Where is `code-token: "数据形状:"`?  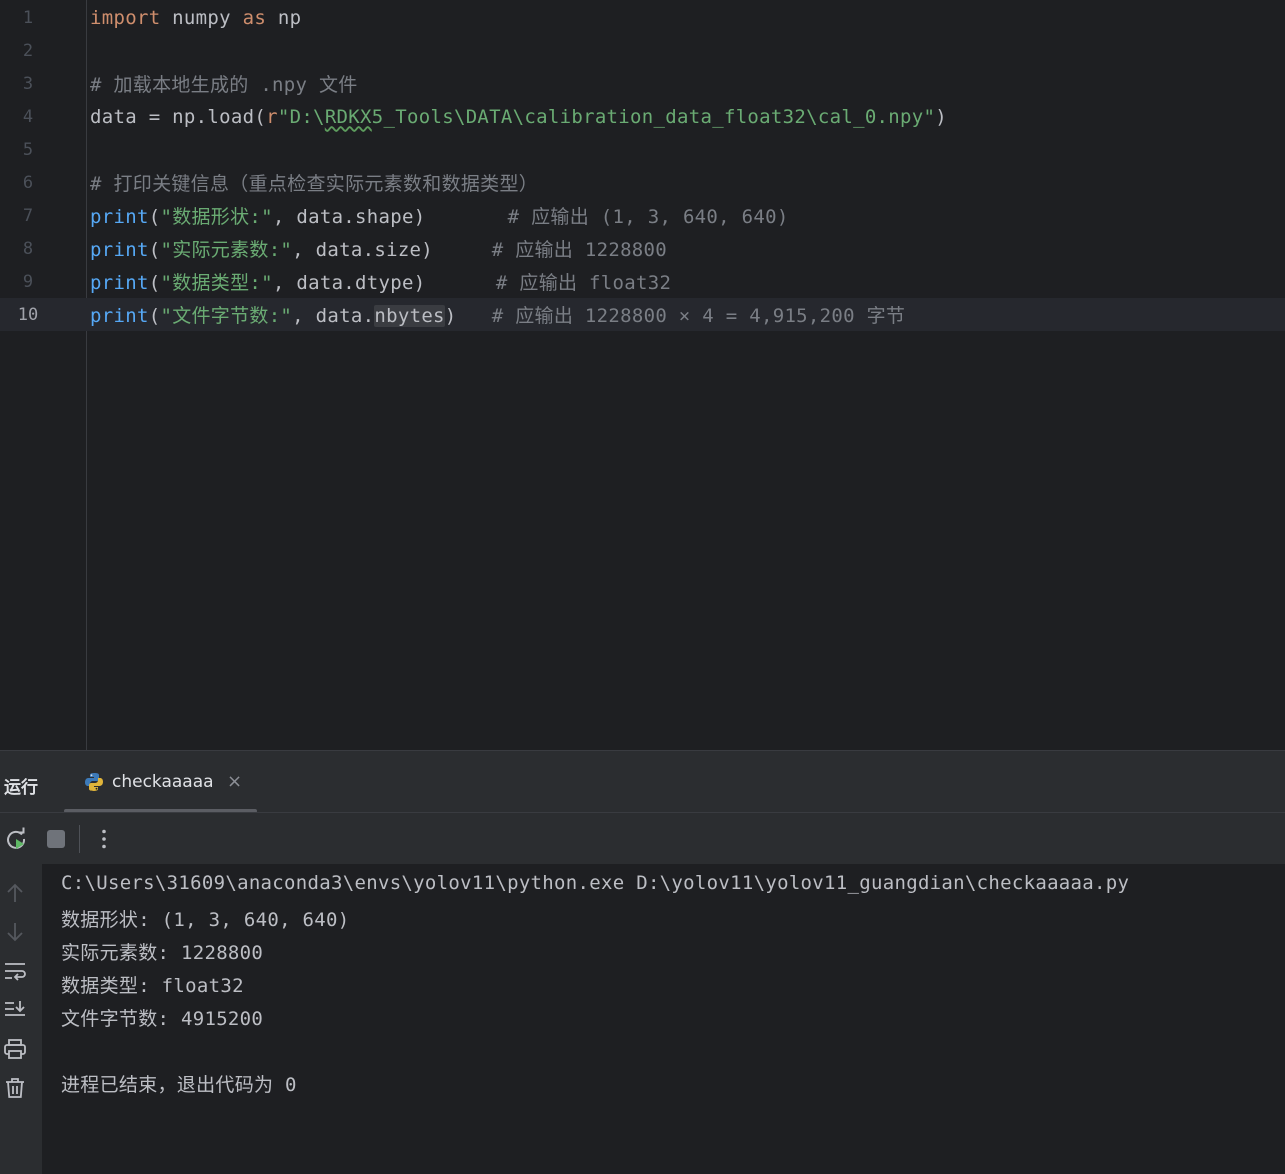 code-token: "数据形状:" is located at coordinates (216, 217).